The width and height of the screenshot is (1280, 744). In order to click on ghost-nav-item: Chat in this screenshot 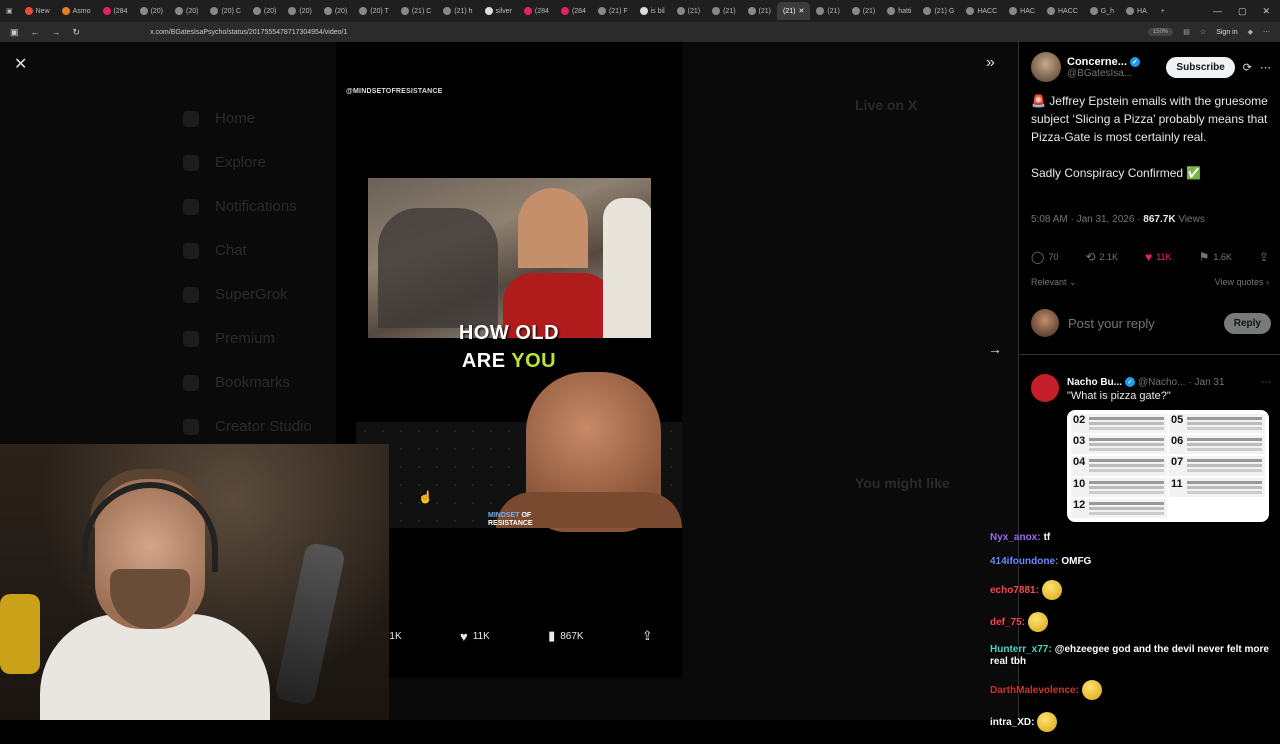, I will do `click(243, 251)`.